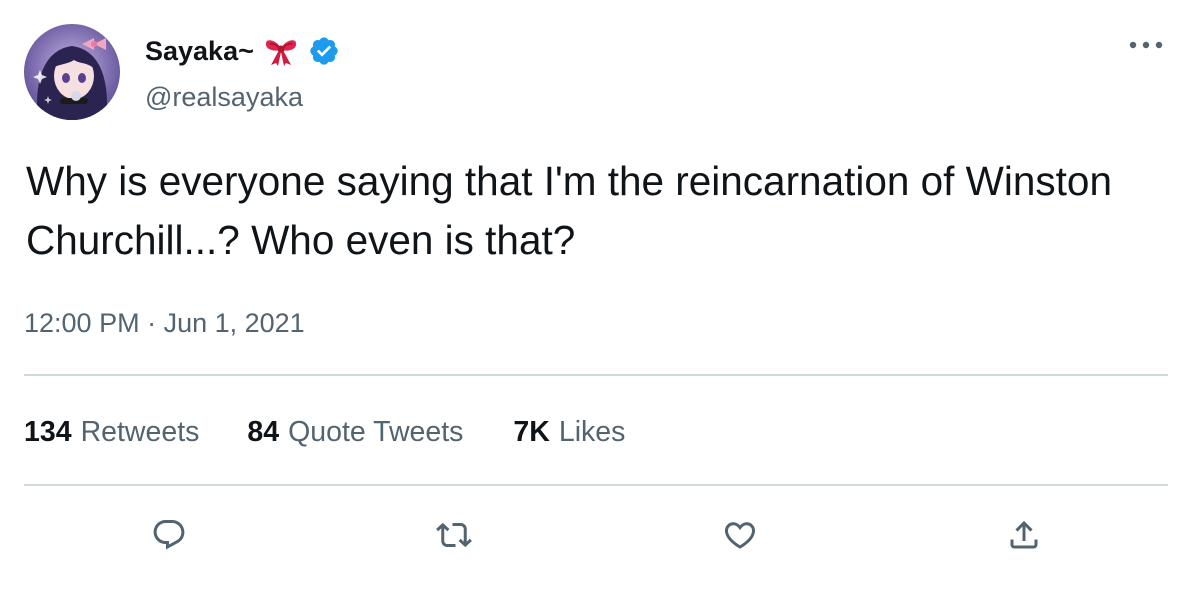  Describe the element at coordinates (48, 431) in the screenshot. I see `retweets-count: 134` at that location.